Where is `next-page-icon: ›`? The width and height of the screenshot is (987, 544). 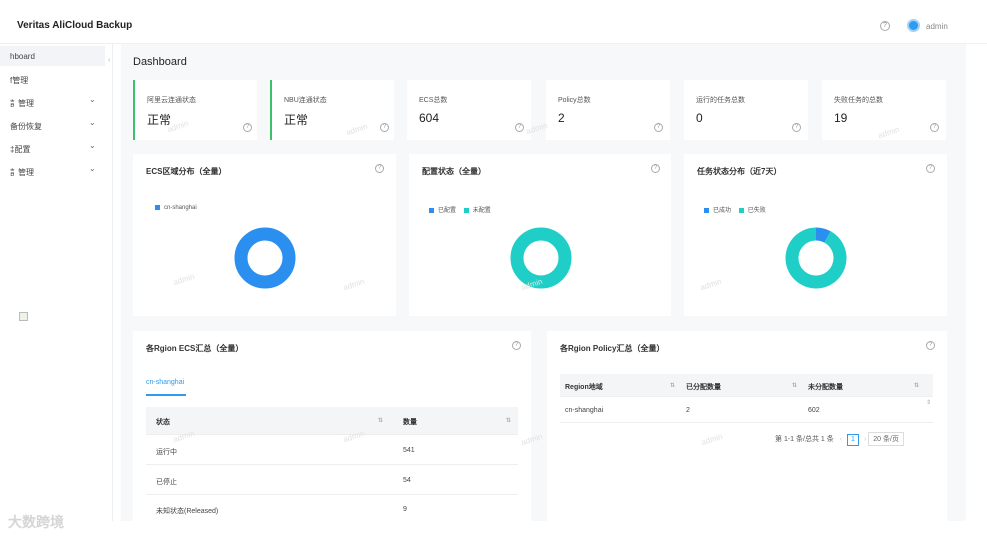 next-page-icon: › is located at coordinates (865, 439).